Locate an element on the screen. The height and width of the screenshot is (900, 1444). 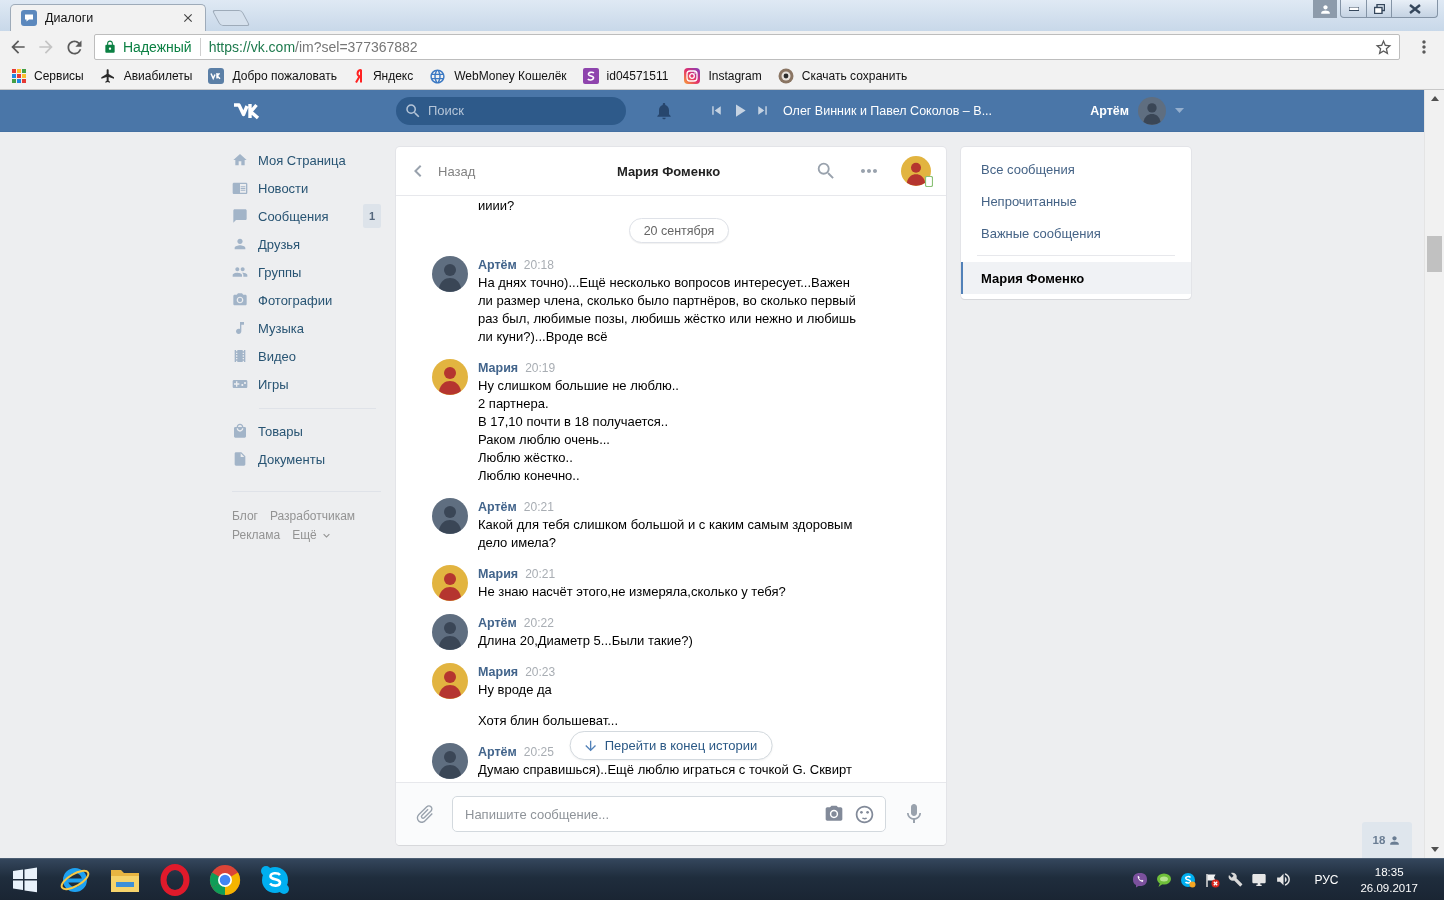
scrollbar is located at coordinates (1434, 474).